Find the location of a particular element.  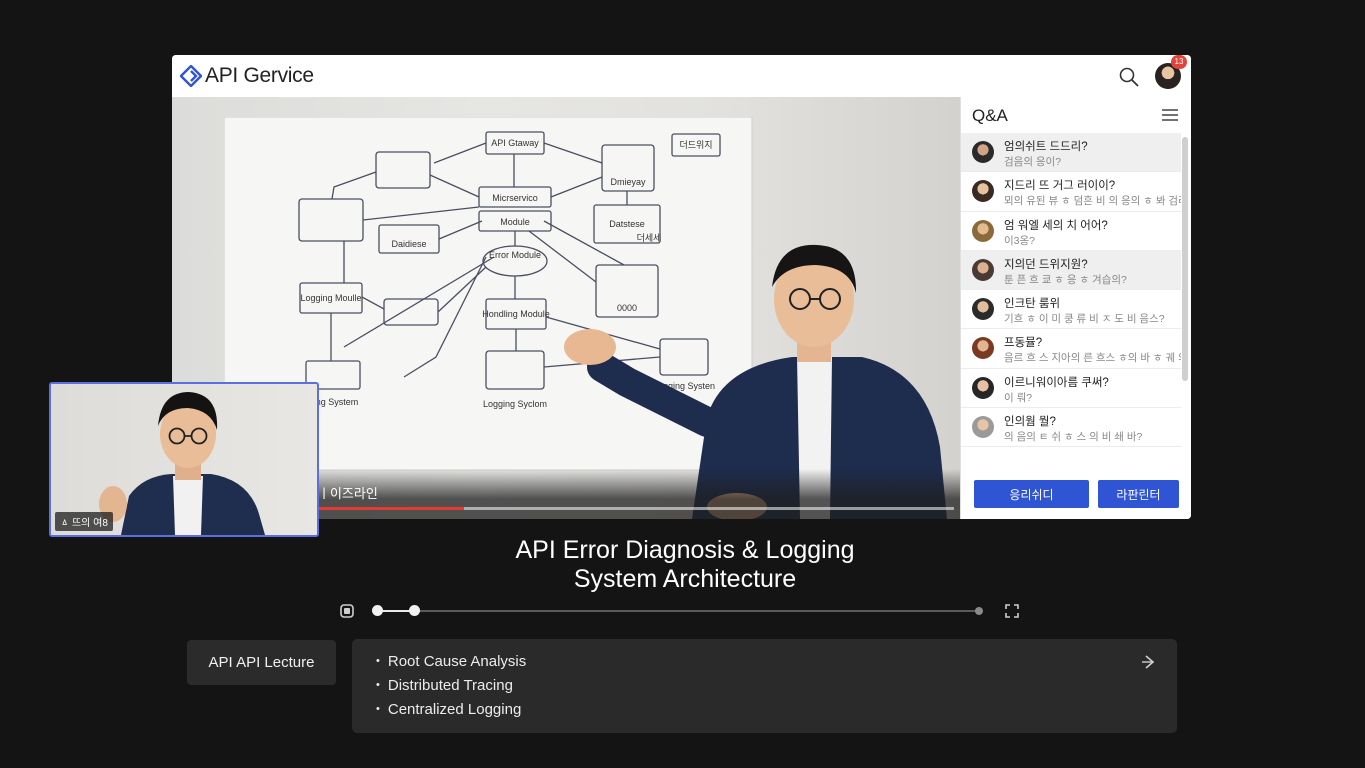

qa-item: 이르니워이아름 쿠써? 이 뤄? is located at coordinates (1071, 389).